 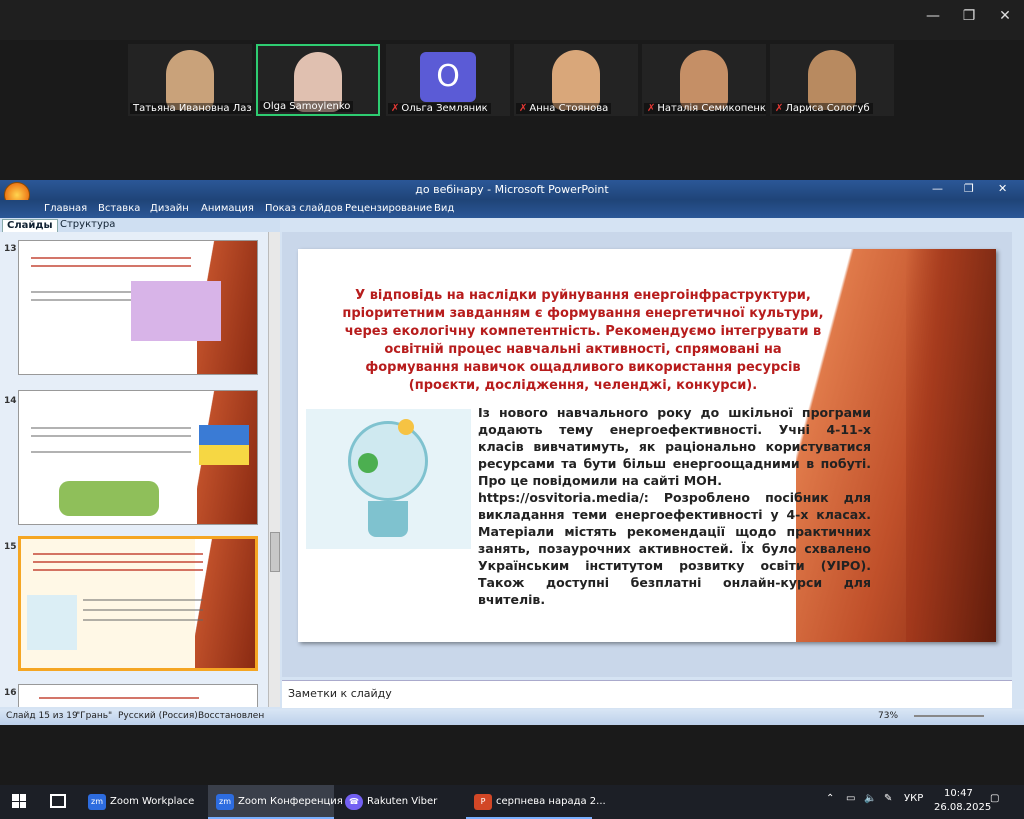 I want to click on slide-decoration, so click(x=951, y=445).